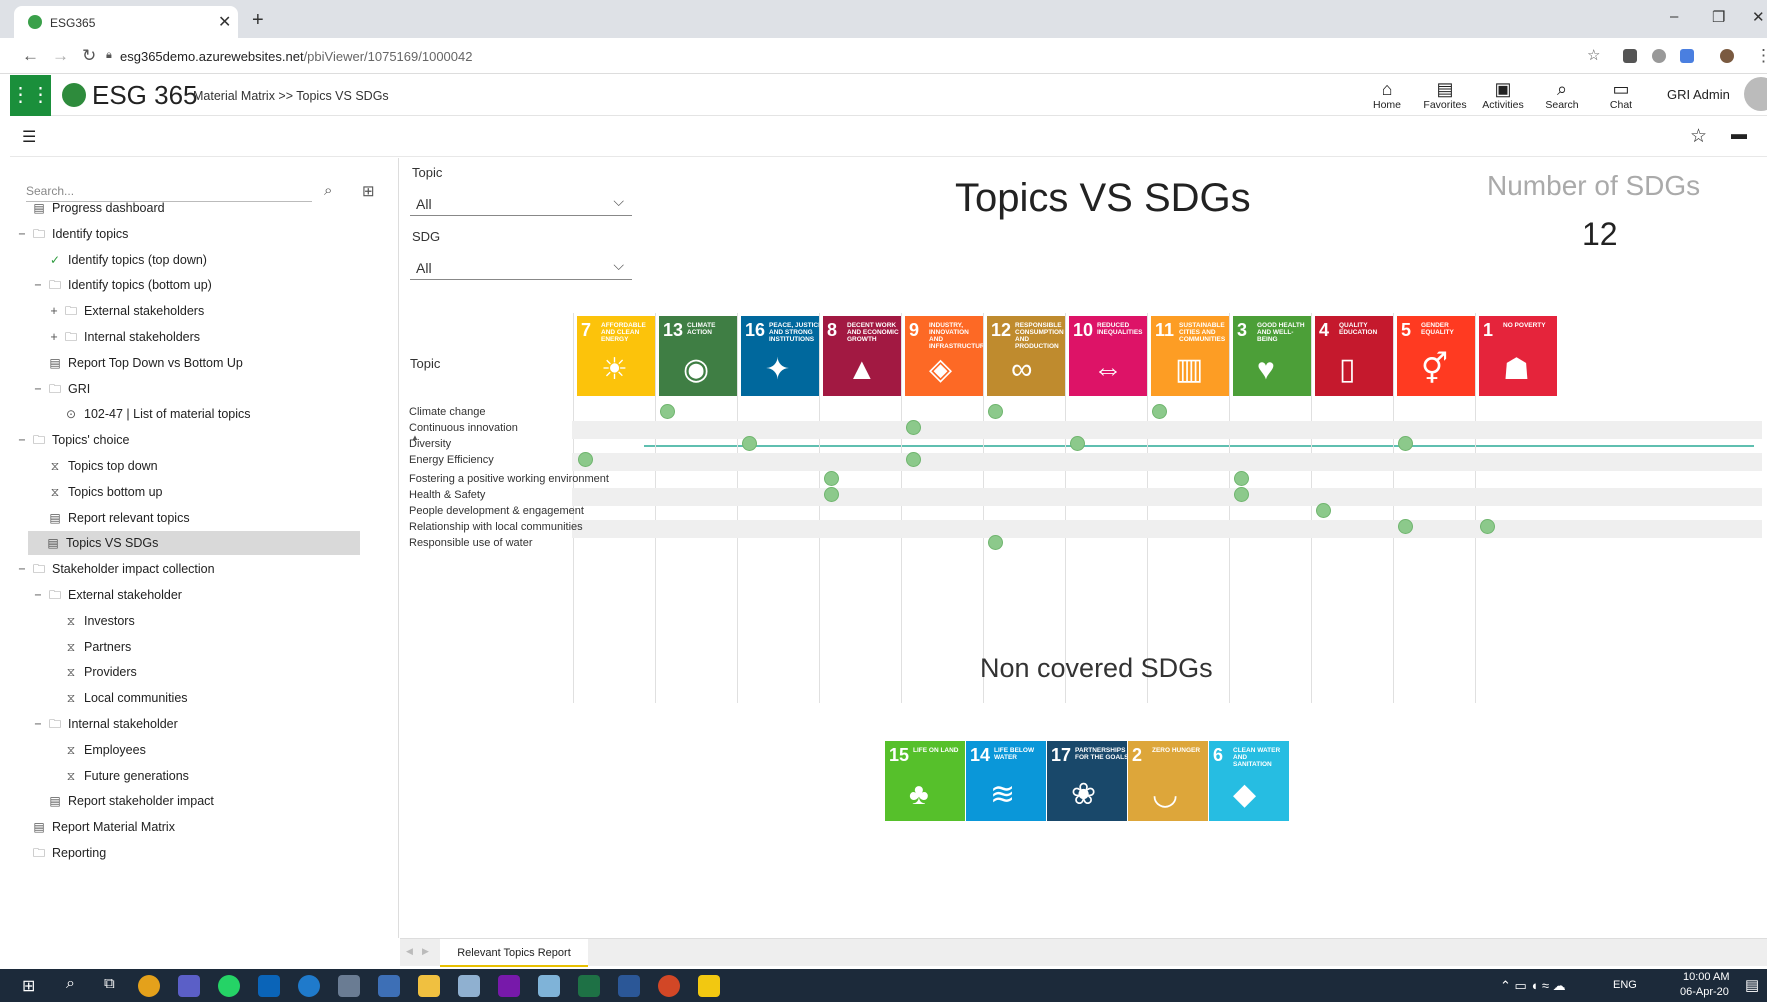 This screenshot has width=1767, height=1002. What do you see at coordinates (496, 527) in the screenshot?
I see `topic-row-label: Relationship with local communities` at bounding box center [496, 527].